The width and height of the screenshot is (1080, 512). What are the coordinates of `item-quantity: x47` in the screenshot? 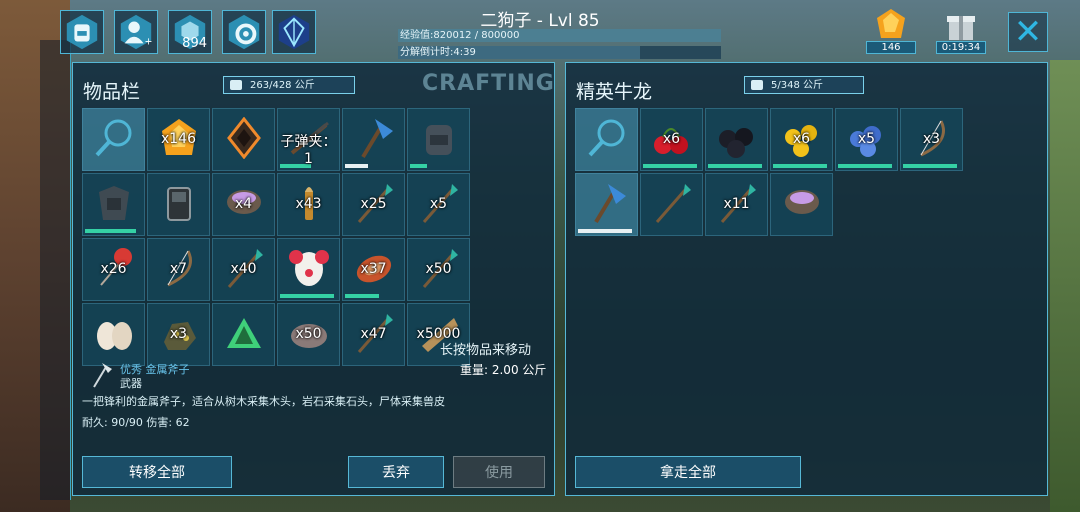 It's located at (373, 334).